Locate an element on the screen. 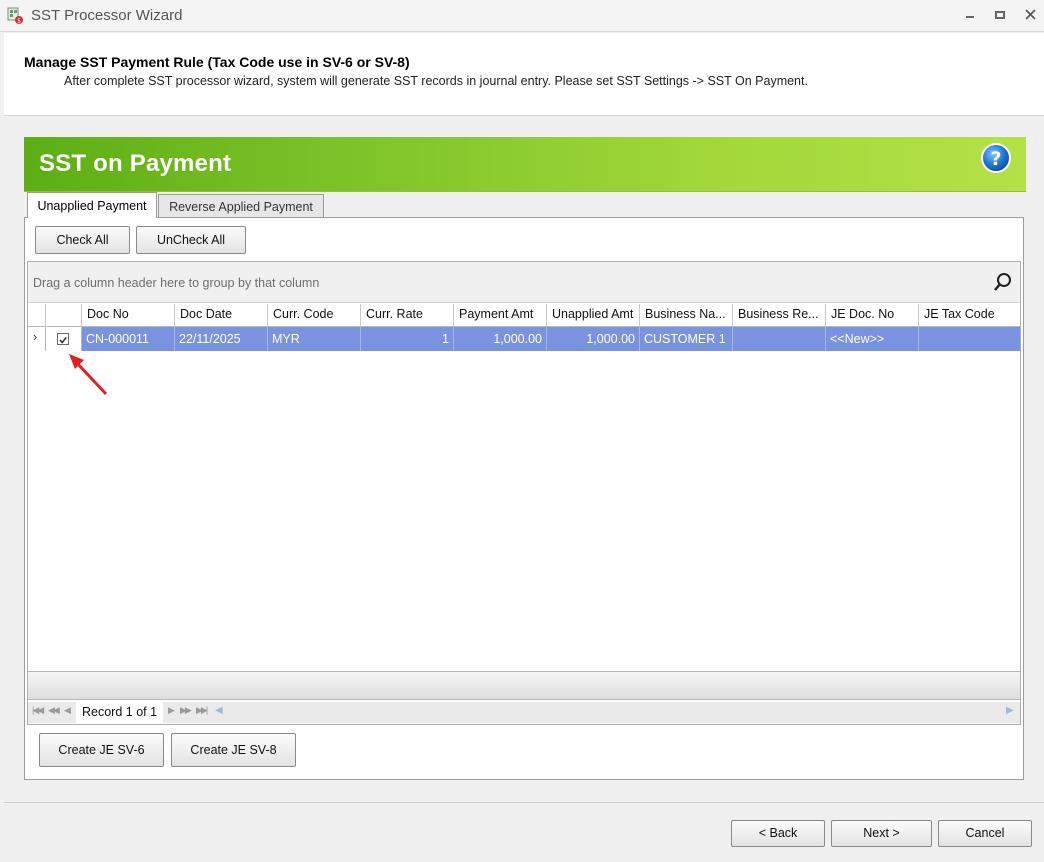 The height and width of the screenshot is (862, 1044). grid-footer is located at coordinates (524, 685).